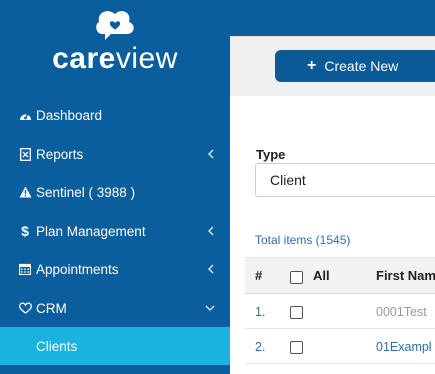 The height and width of the screenshot is (374, 435). Describe the element at coordinates (296, 277) in the screenshot. I see `select-all-checkbox` at that location.